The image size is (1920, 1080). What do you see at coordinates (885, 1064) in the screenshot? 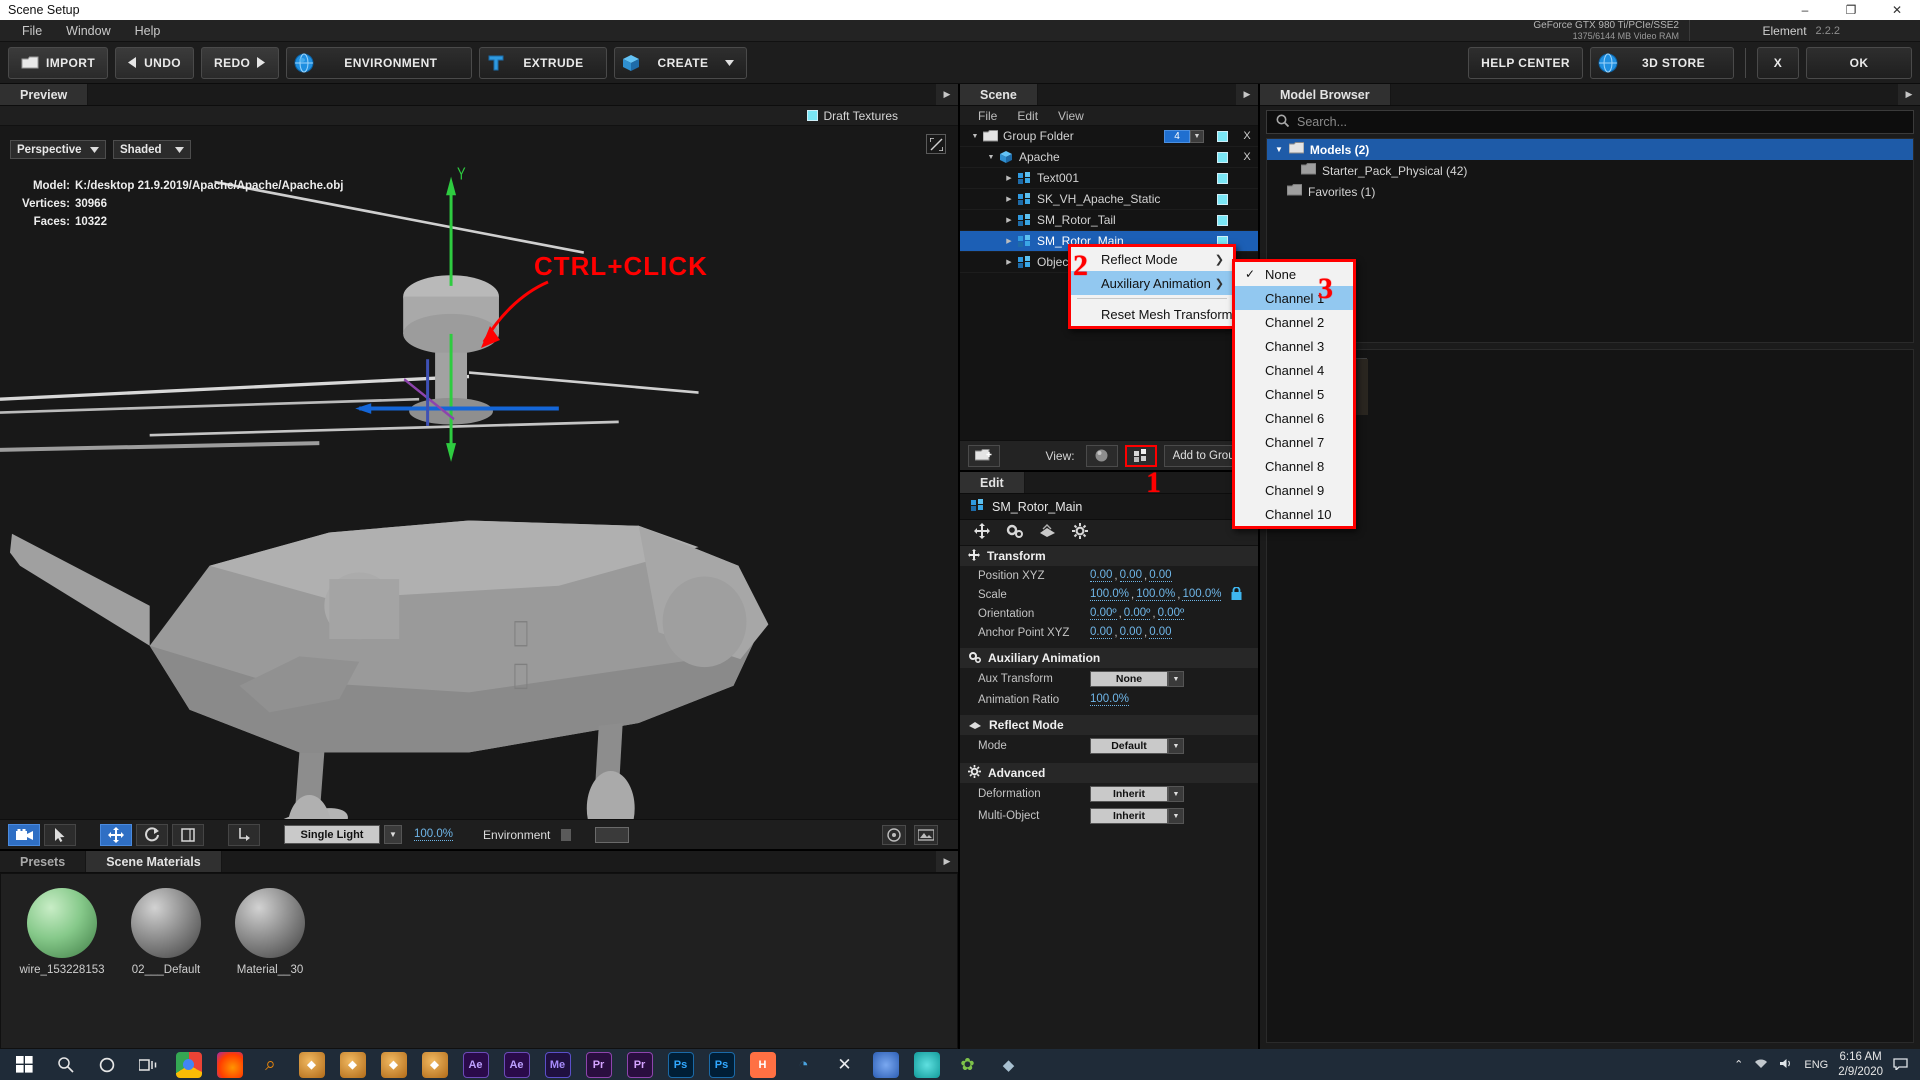
I see `taskbar-app-opera` at bounding box center [885, 1064].